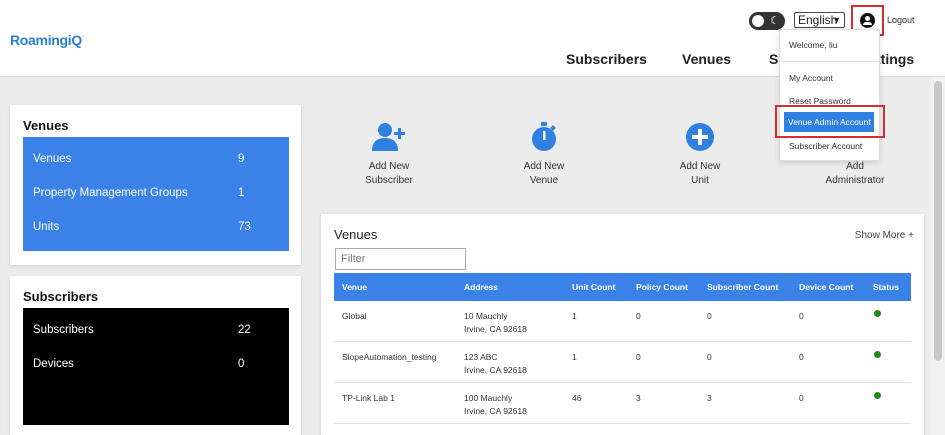 The width and height of the screenshot is (945, 435). I want to click on scrollbar-thumb, so click(938, 221).